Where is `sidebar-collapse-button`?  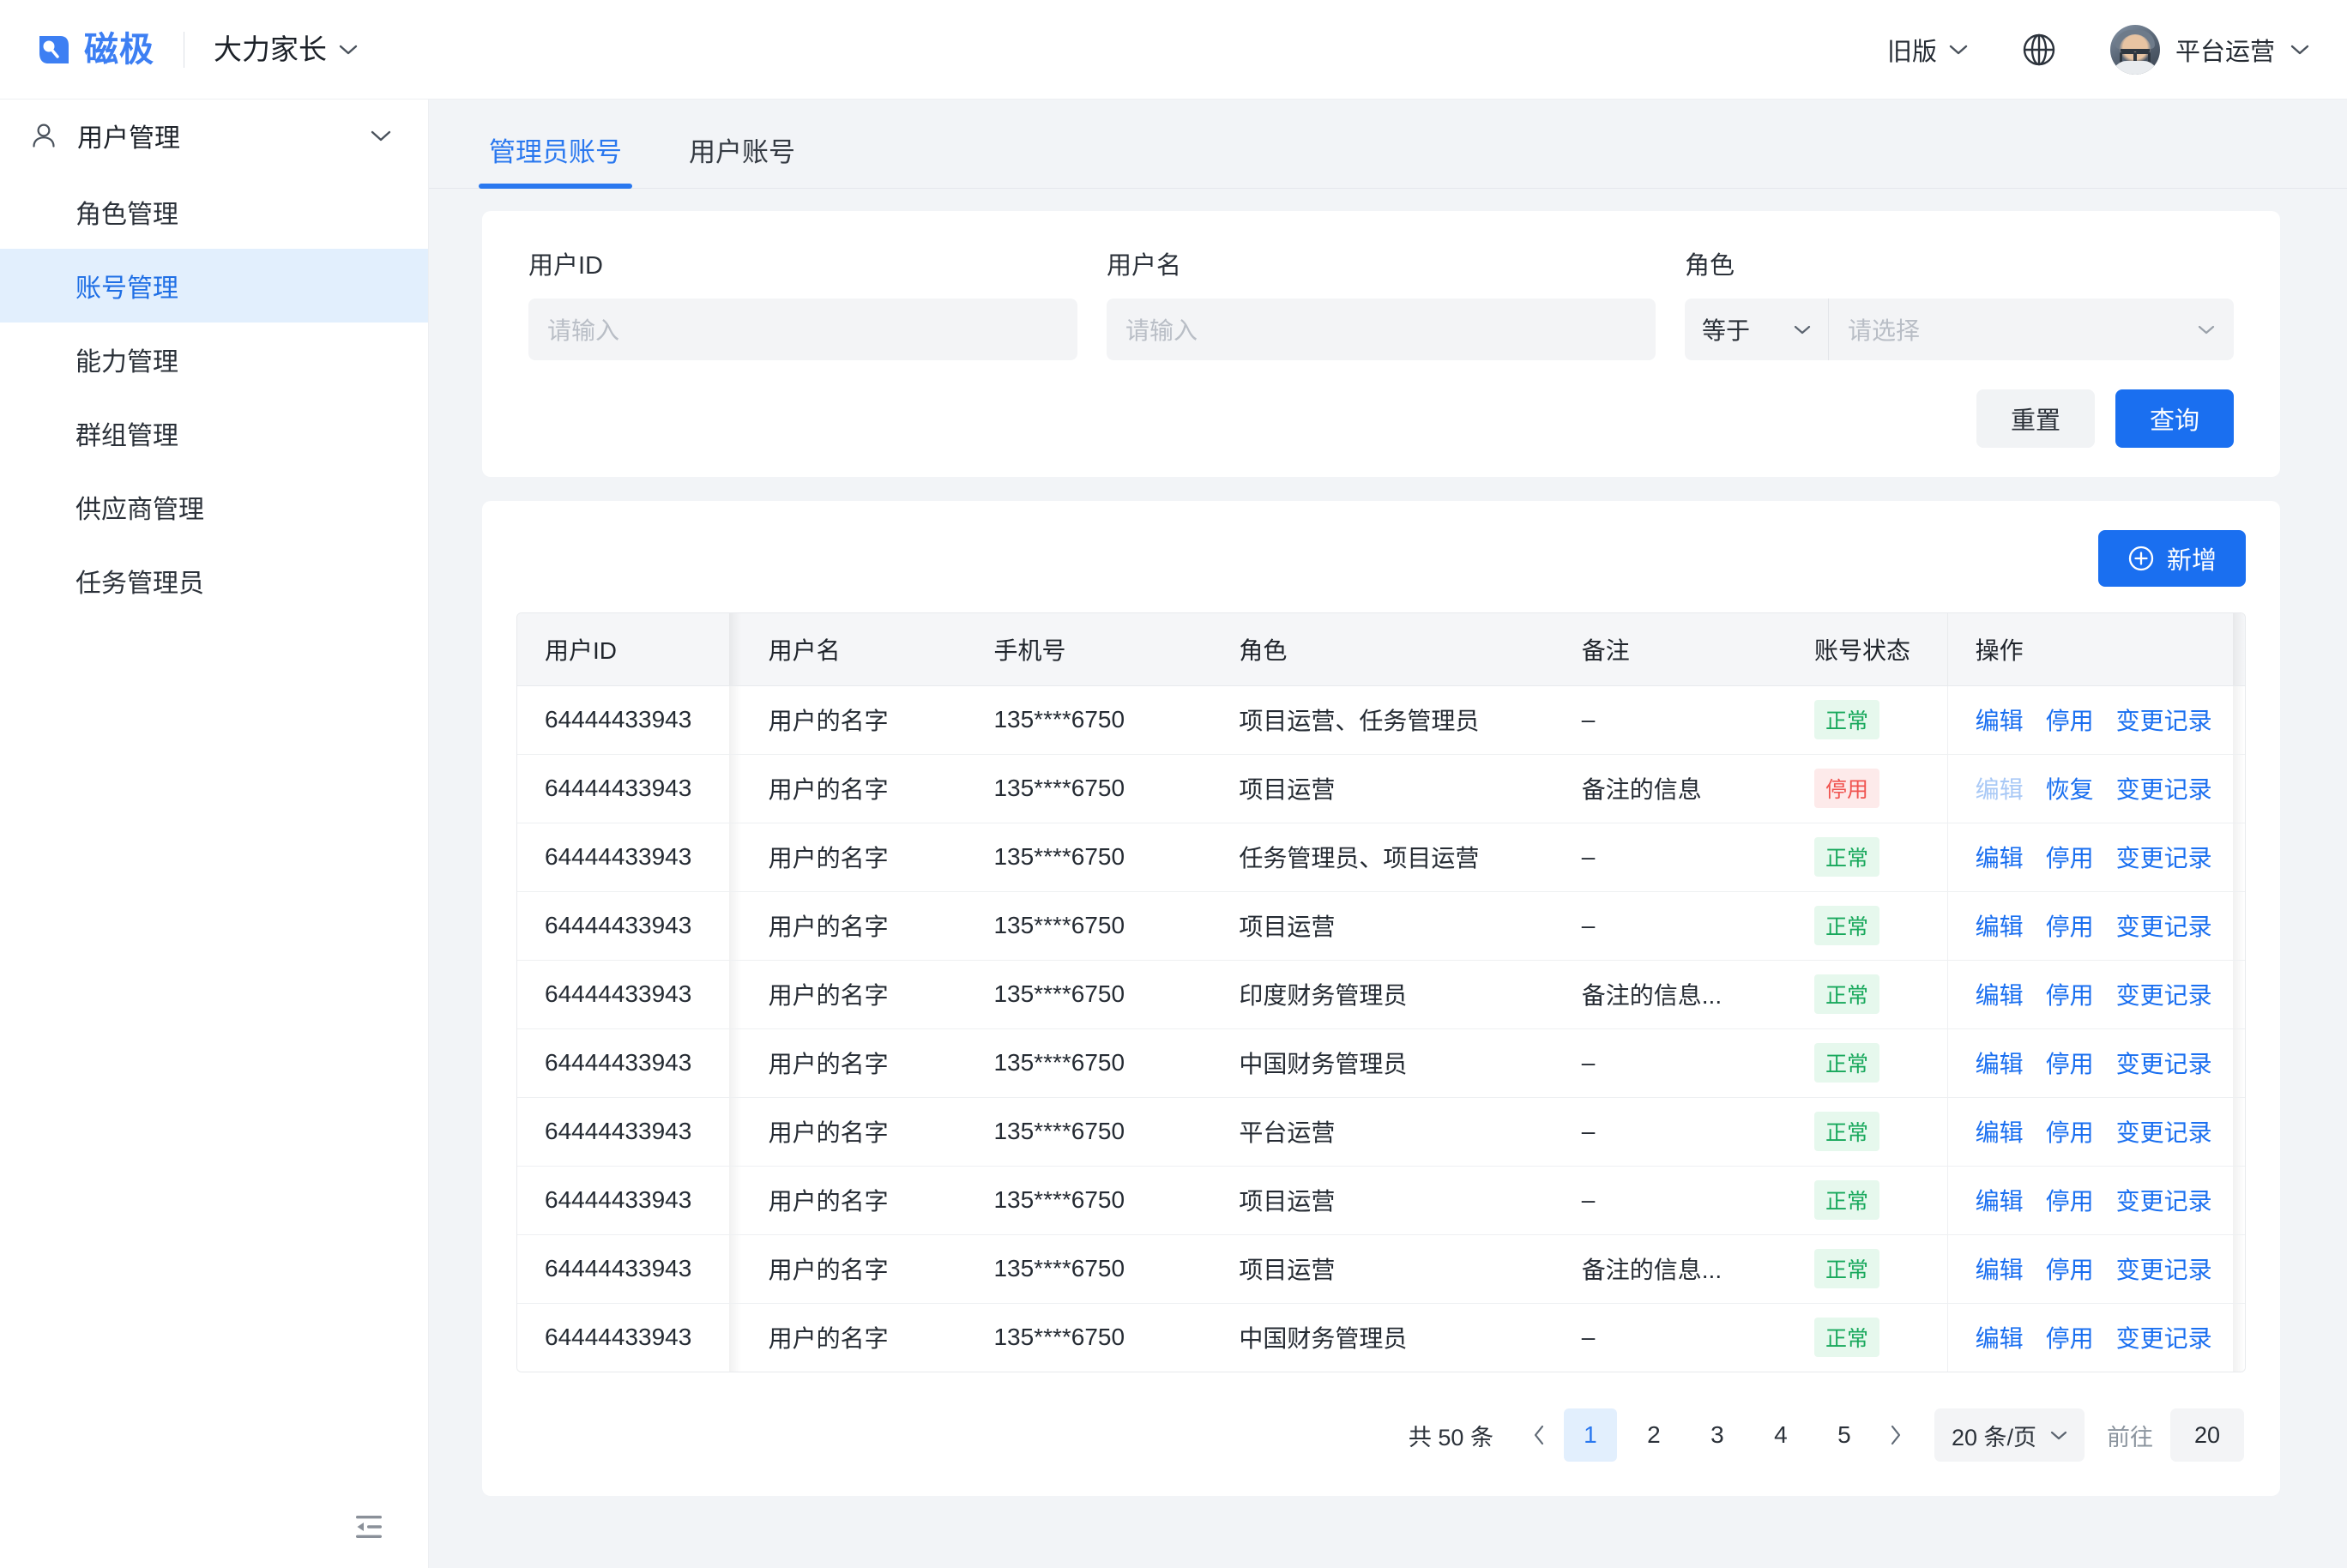 sidebar-collapse-button is located at coordinates (214, 1527).